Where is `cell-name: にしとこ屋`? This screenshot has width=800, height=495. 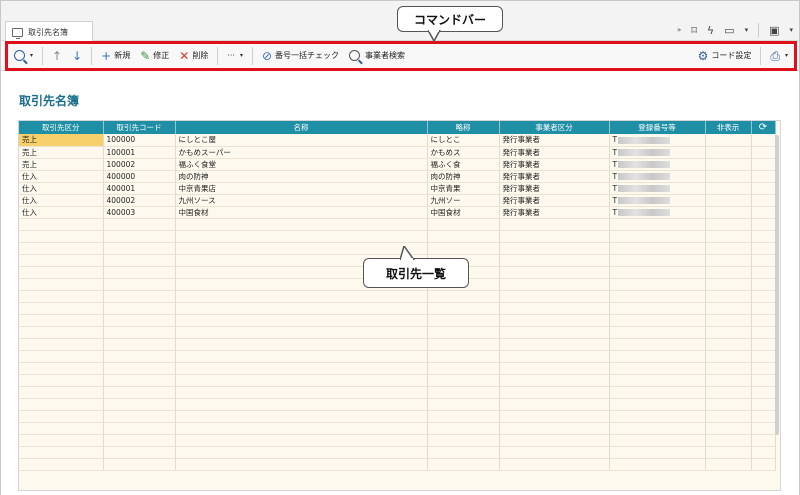
cell-name: にしとこ屋 is located at coordinates (301, 140).